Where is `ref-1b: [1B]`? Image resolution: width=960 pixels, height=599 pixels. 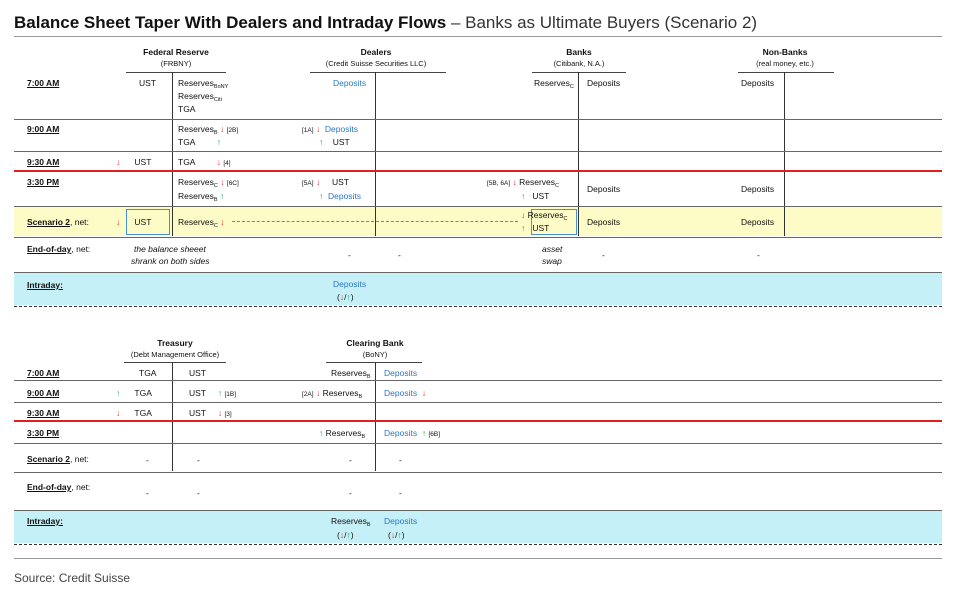 ref-1b: [1B] is located at coordinates (230, 394).